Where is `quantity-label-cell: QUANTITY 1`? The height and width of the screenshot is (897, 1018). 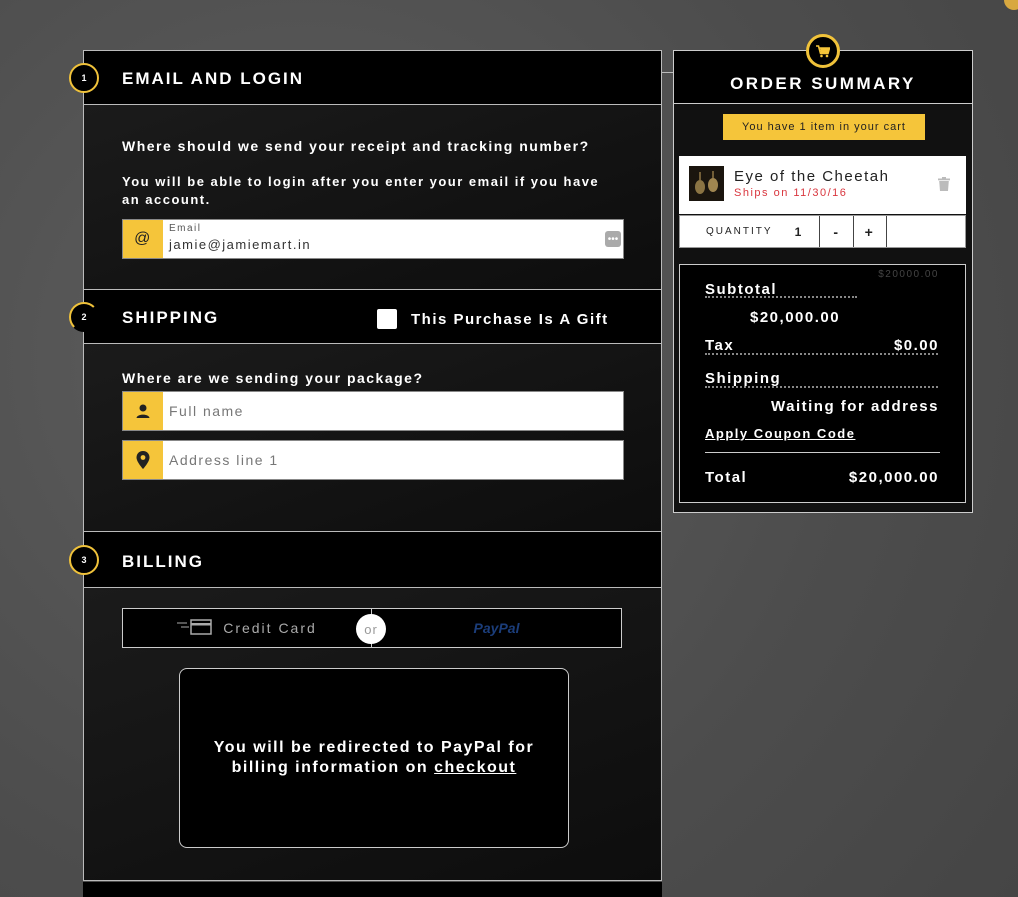
quantity-label-cell: QUANTITY 1 is located at coordinates (750, 231).